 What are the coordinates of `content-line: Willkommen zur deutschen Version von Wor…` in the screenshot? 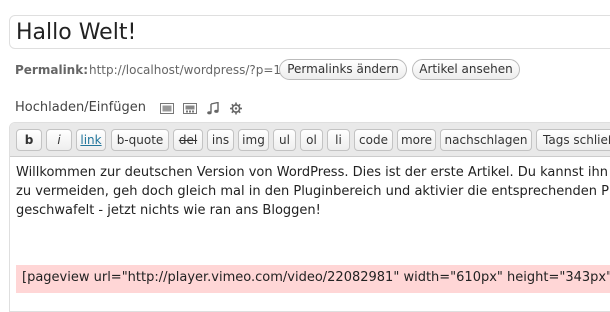 It's located at (312, 172).